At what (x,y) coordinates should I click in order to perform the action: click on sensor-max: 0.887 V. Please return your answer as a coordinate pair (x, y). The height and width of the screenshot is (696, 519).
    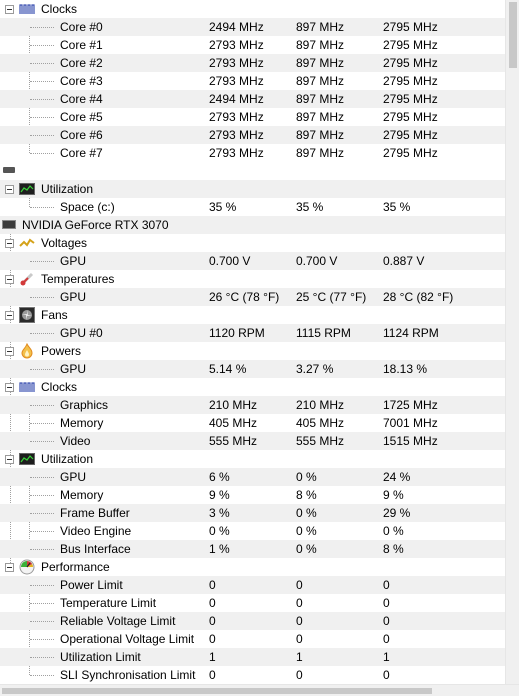
    Looking at the image, I should click on (404, 261).